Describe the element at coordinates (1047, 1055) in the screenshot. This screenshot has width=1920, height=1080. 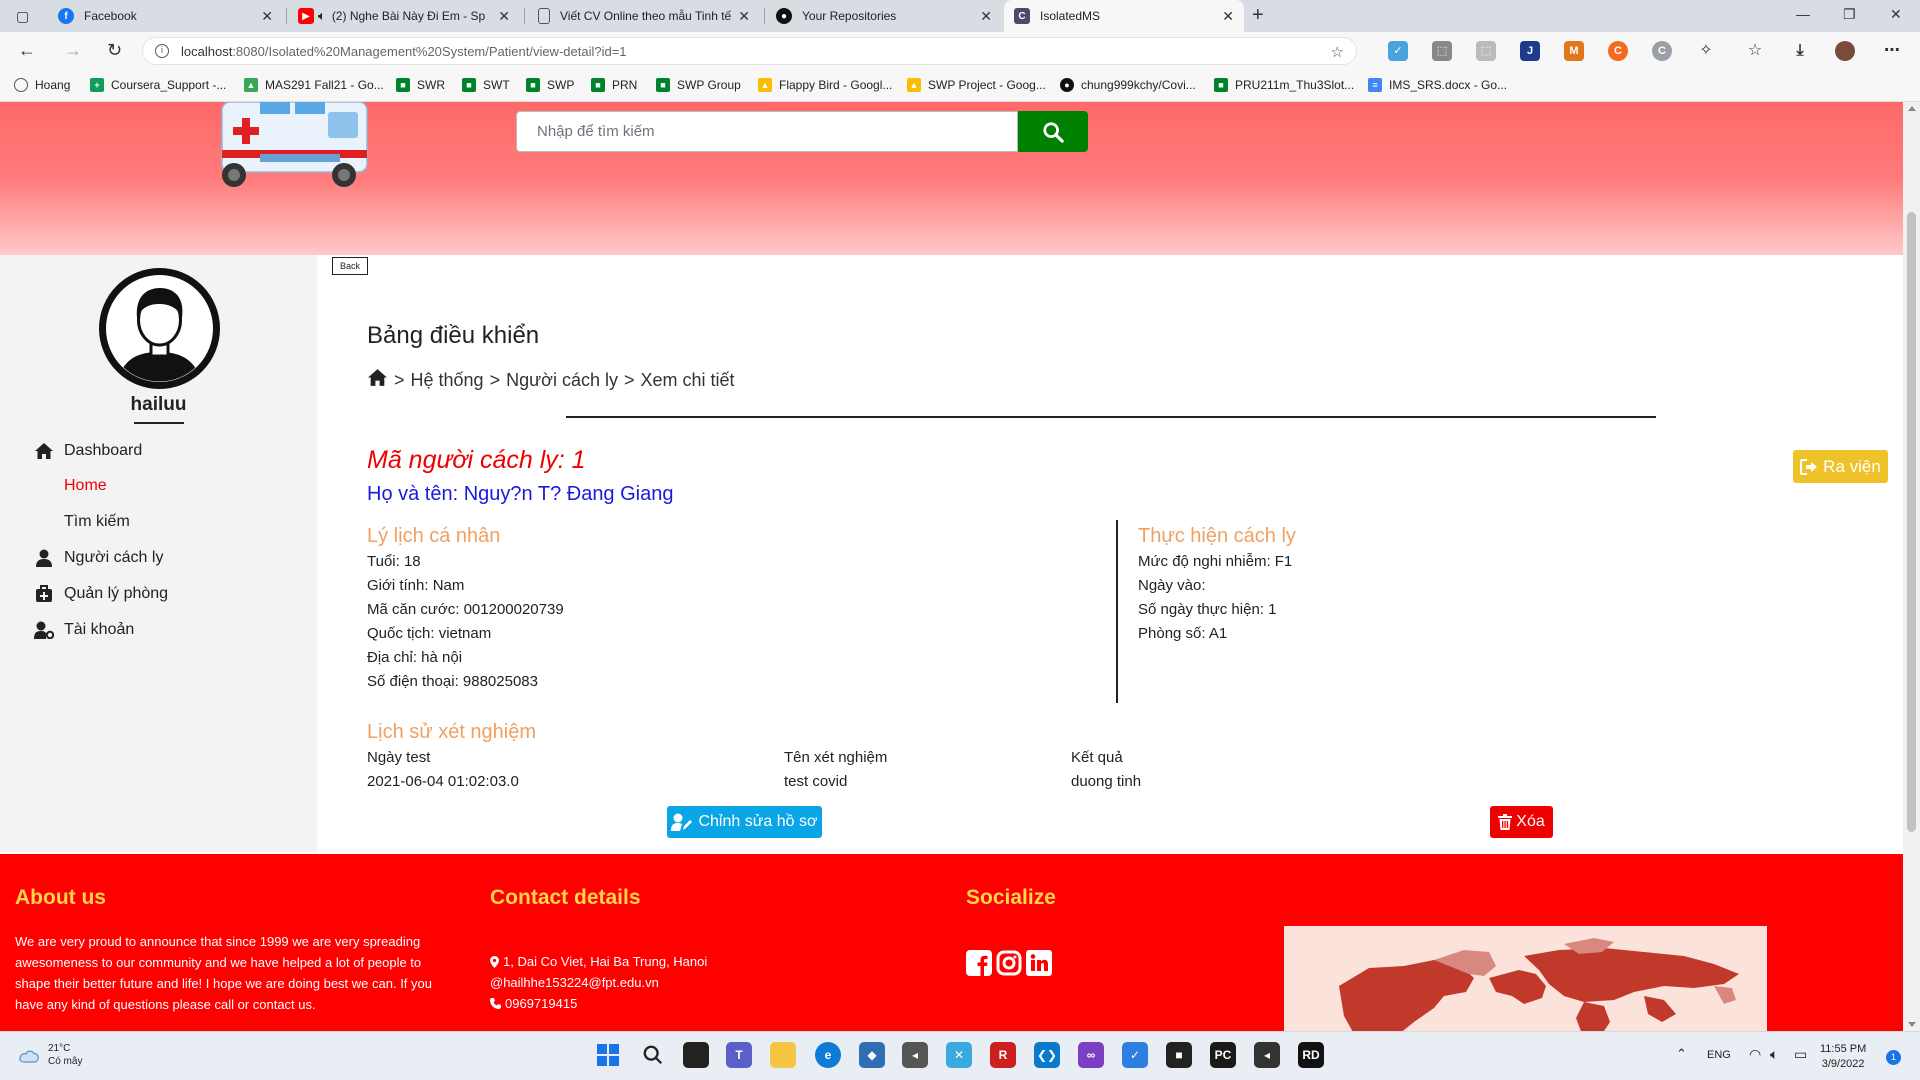
I see `vscode-icon: ❮❯` at that location.